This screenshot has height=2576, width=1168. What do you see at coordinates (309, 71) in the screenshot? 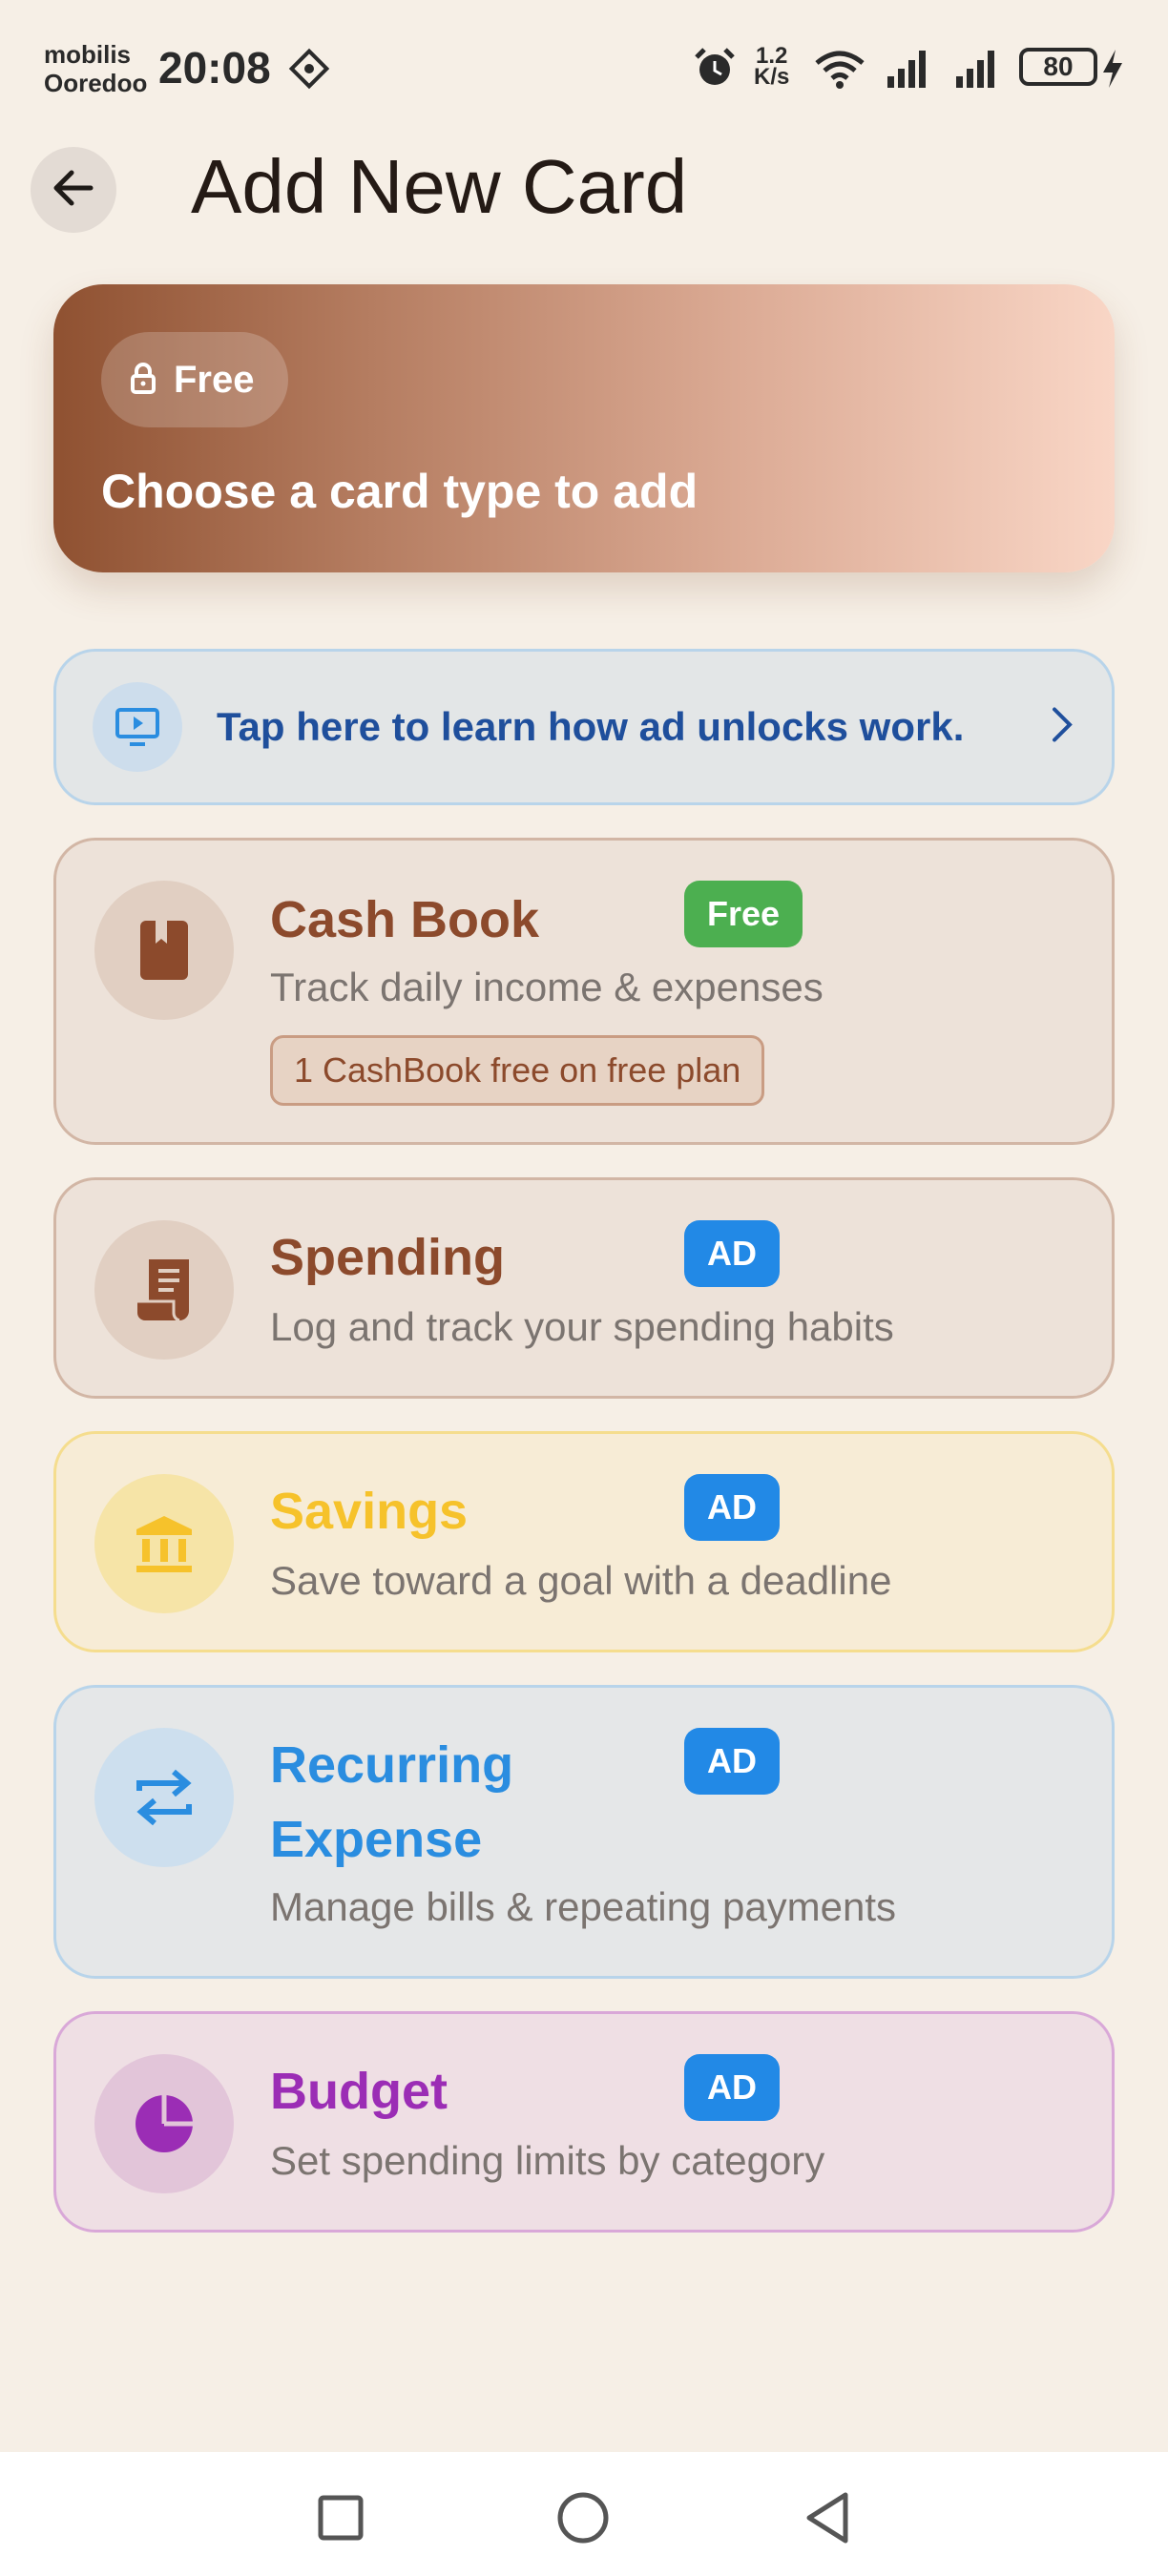
I see `location-diamond-icon` at bounding box center [309, 71].